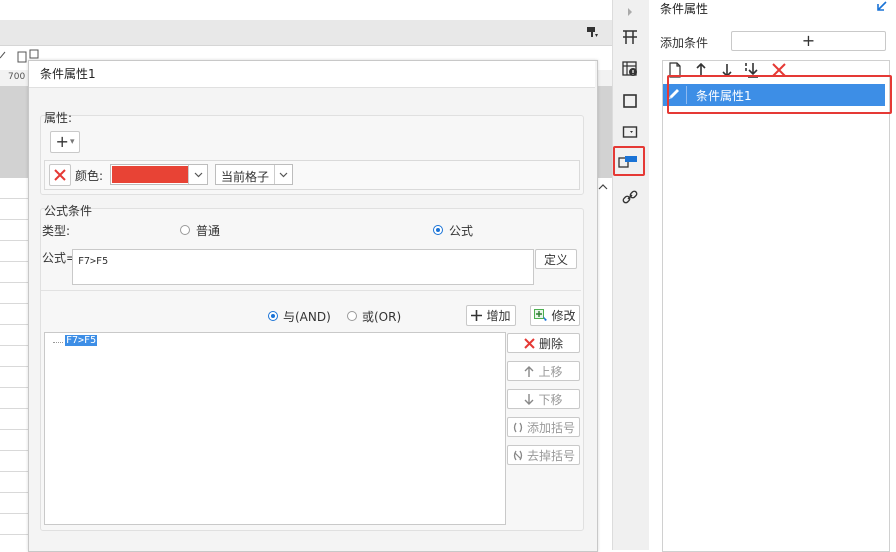  I want to click on add-condition-plus-button: +, so click(808, 41).